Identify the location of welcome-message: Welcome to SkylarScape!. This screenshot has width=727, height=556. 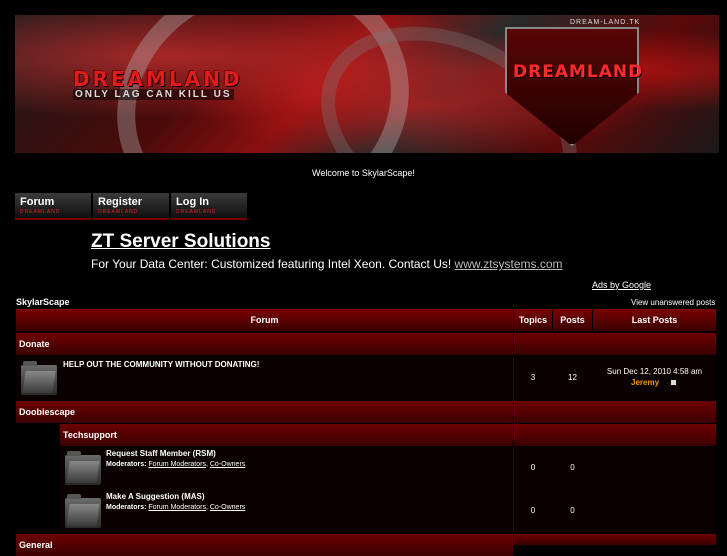
(363, 173).